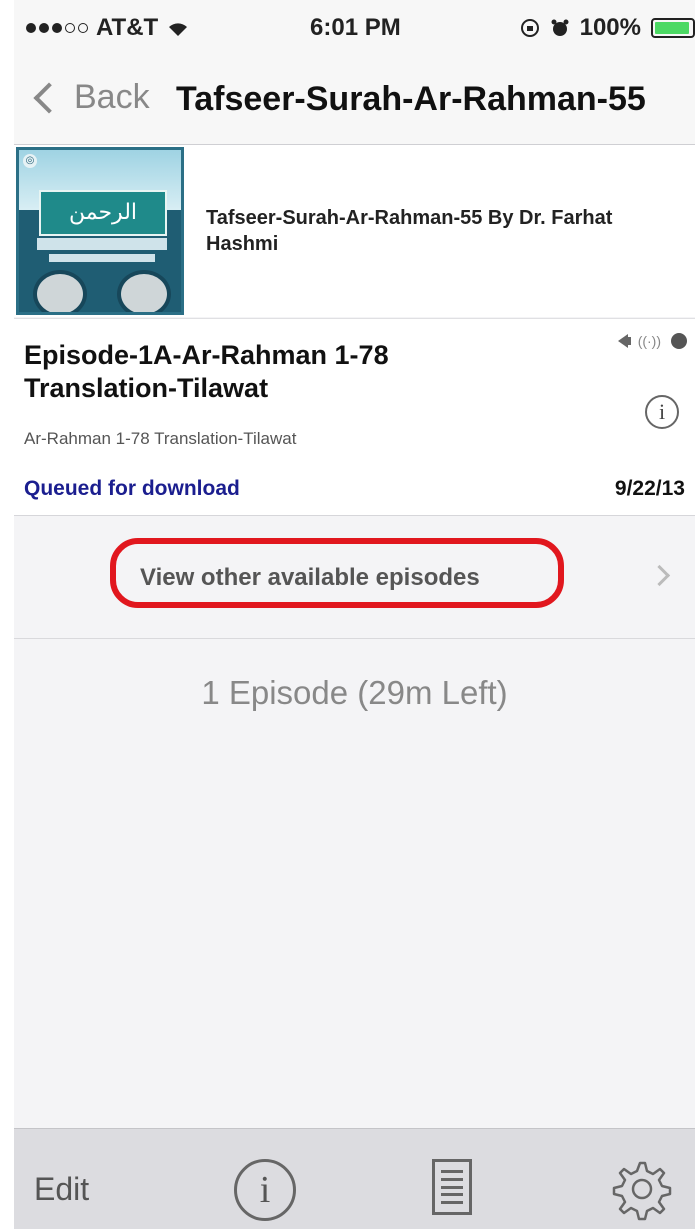  What do you see at coordinates (49, 97) in the screenshot?
I see `chevron-left-icon` at bounding box center [49, 97].